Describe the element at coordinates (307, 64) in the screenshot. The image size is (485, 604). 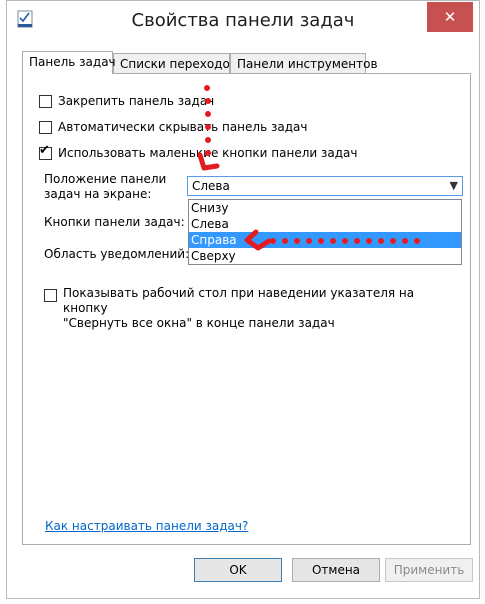
I see `tab-toolbars-label: Панели инструментов` at that location.